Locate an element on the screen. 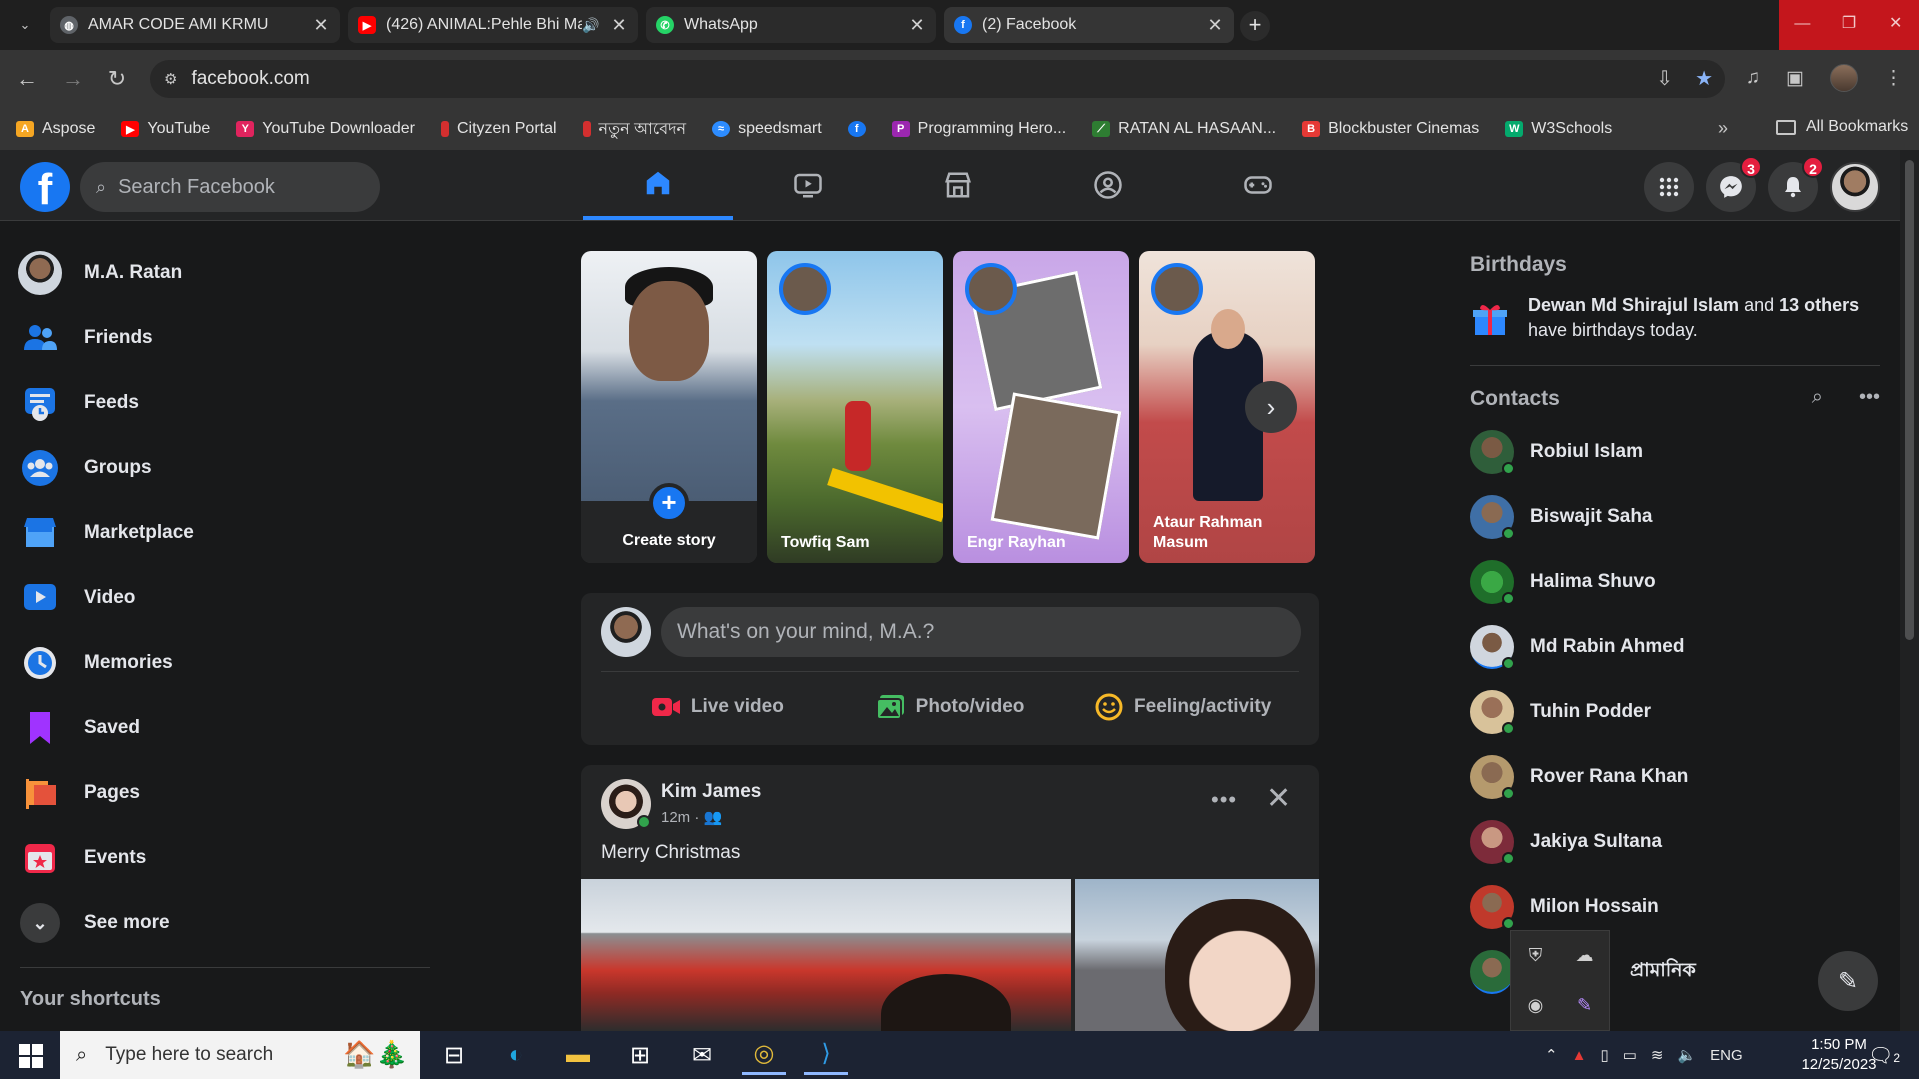 The width and height of the screenshot is (1919, 1079). sidebar-item-video: Video is located at coordinates (76, 598).